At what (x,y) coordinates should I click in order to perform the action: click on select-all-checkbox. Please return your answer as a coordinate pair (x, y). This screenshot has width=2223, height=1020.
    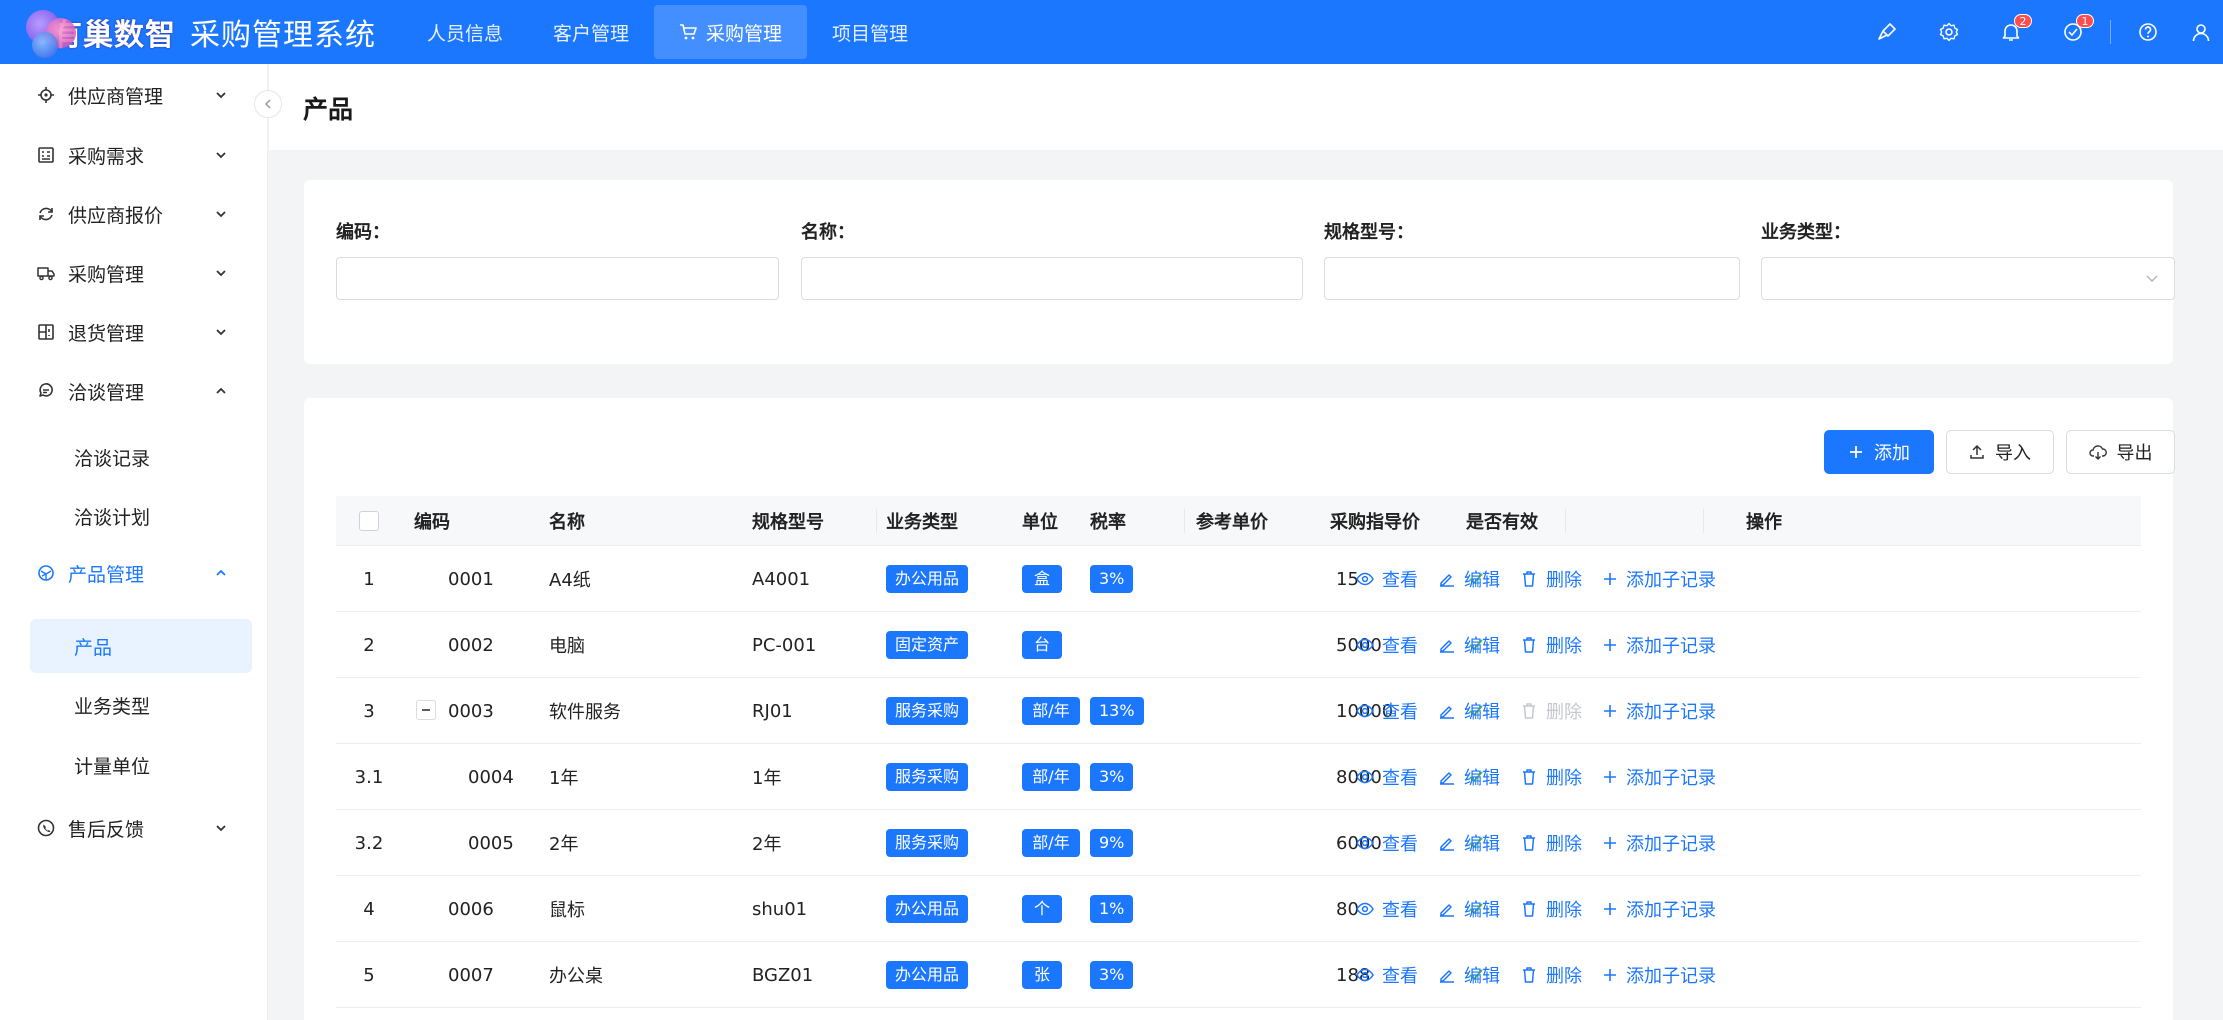
    Looking at the image, I should click on (369, 521).